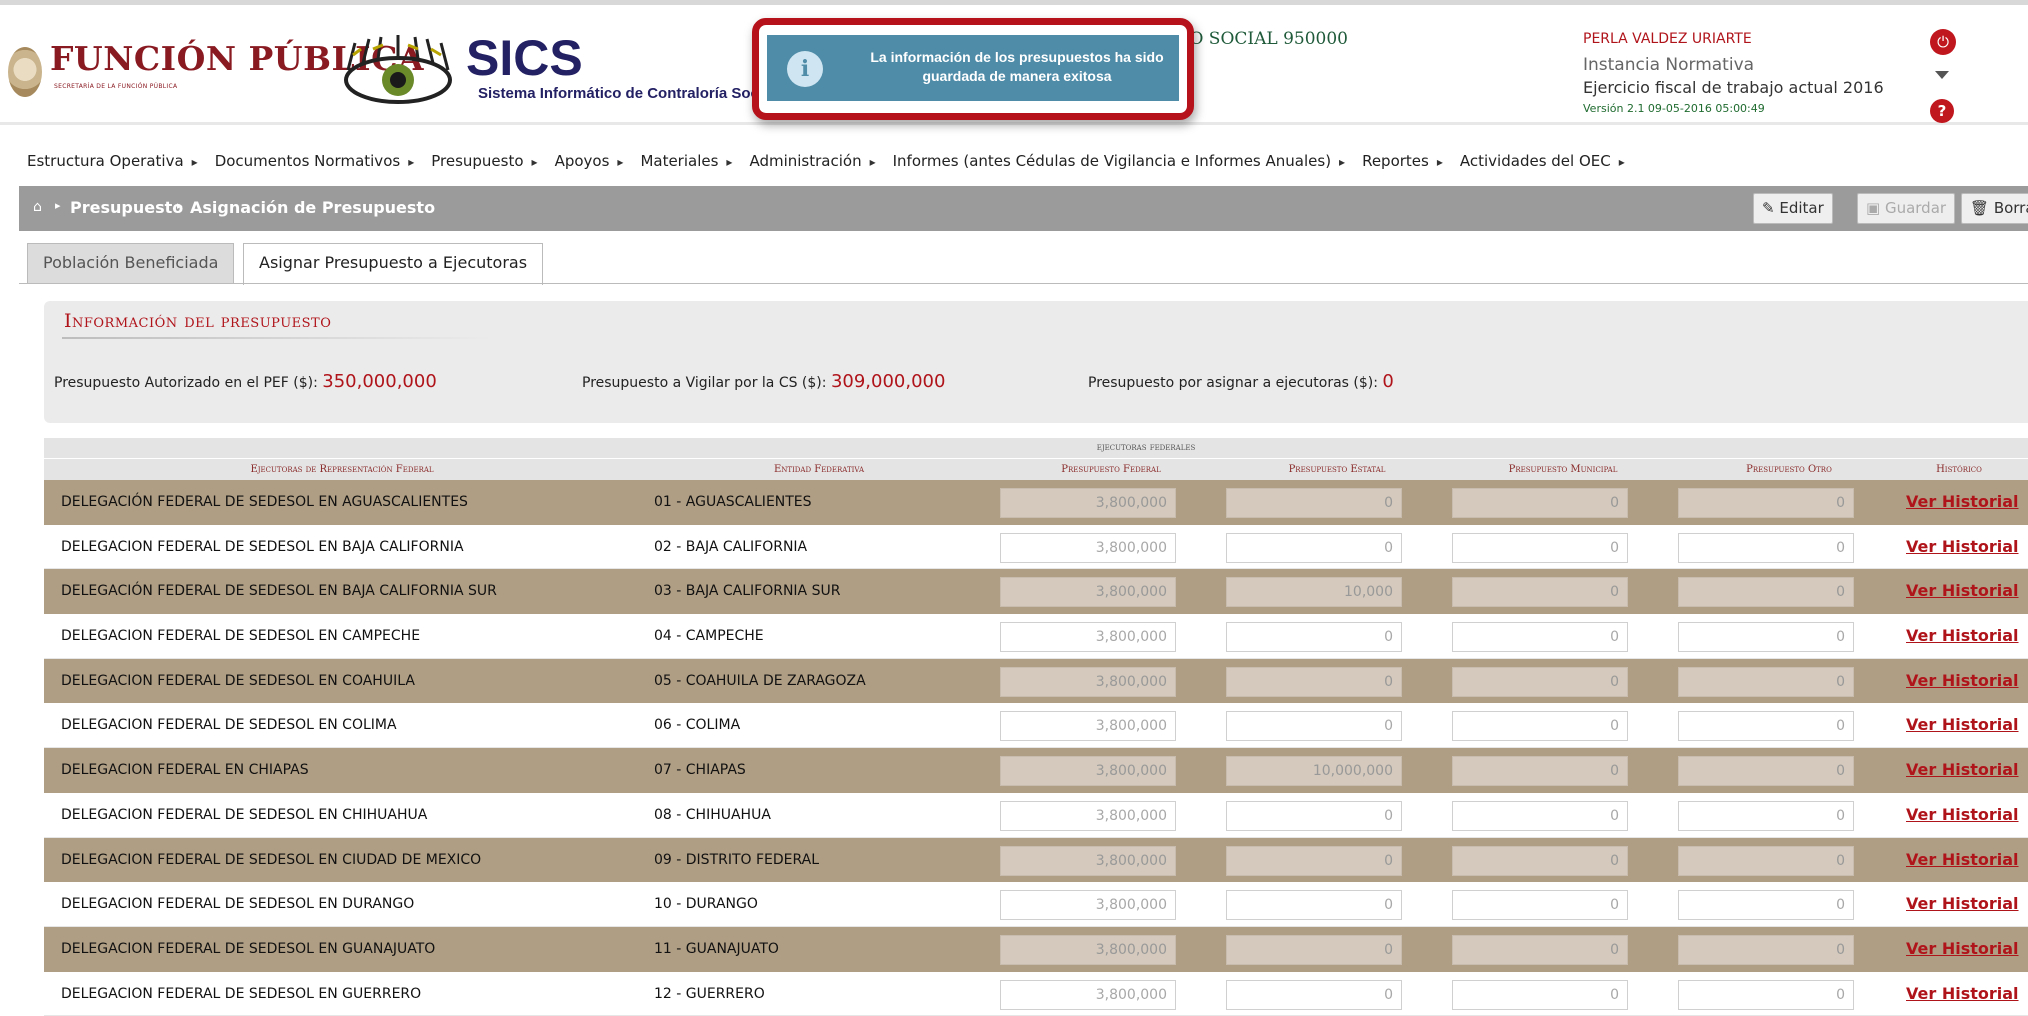 The height and width of the screenshot is (1016, 2028). I want to click on menu-actividades-oec: Actividades del OEC, so click(1542, 161).